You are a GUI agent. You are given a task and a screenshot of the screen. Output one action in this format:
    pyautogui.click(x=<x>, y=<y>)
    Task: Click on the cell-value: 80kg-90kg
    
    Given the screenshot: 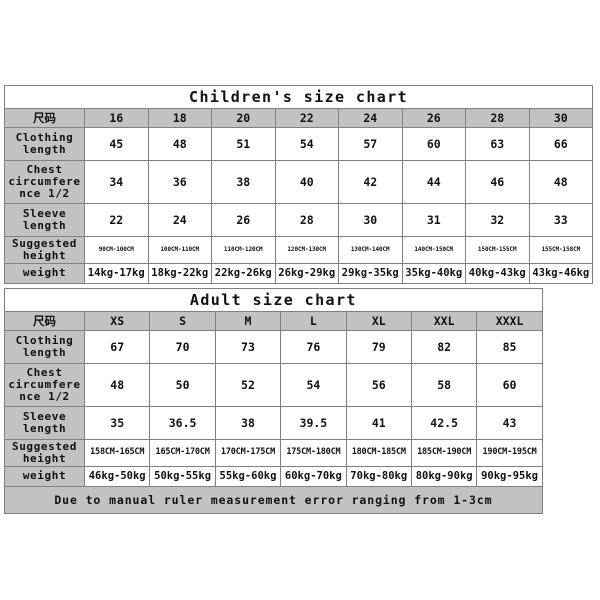 What is the action you would take?
    pyautogui.click(x=444, y=476)
    